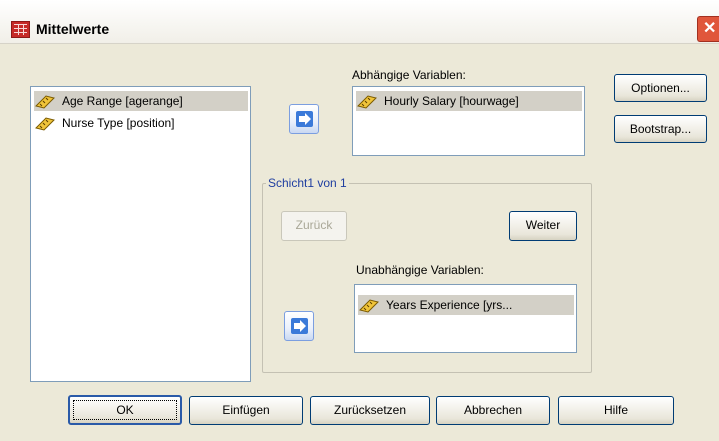 This screenshot has width=719, height=441. I want to click on help-button: Hilfe, so click(616, 410).